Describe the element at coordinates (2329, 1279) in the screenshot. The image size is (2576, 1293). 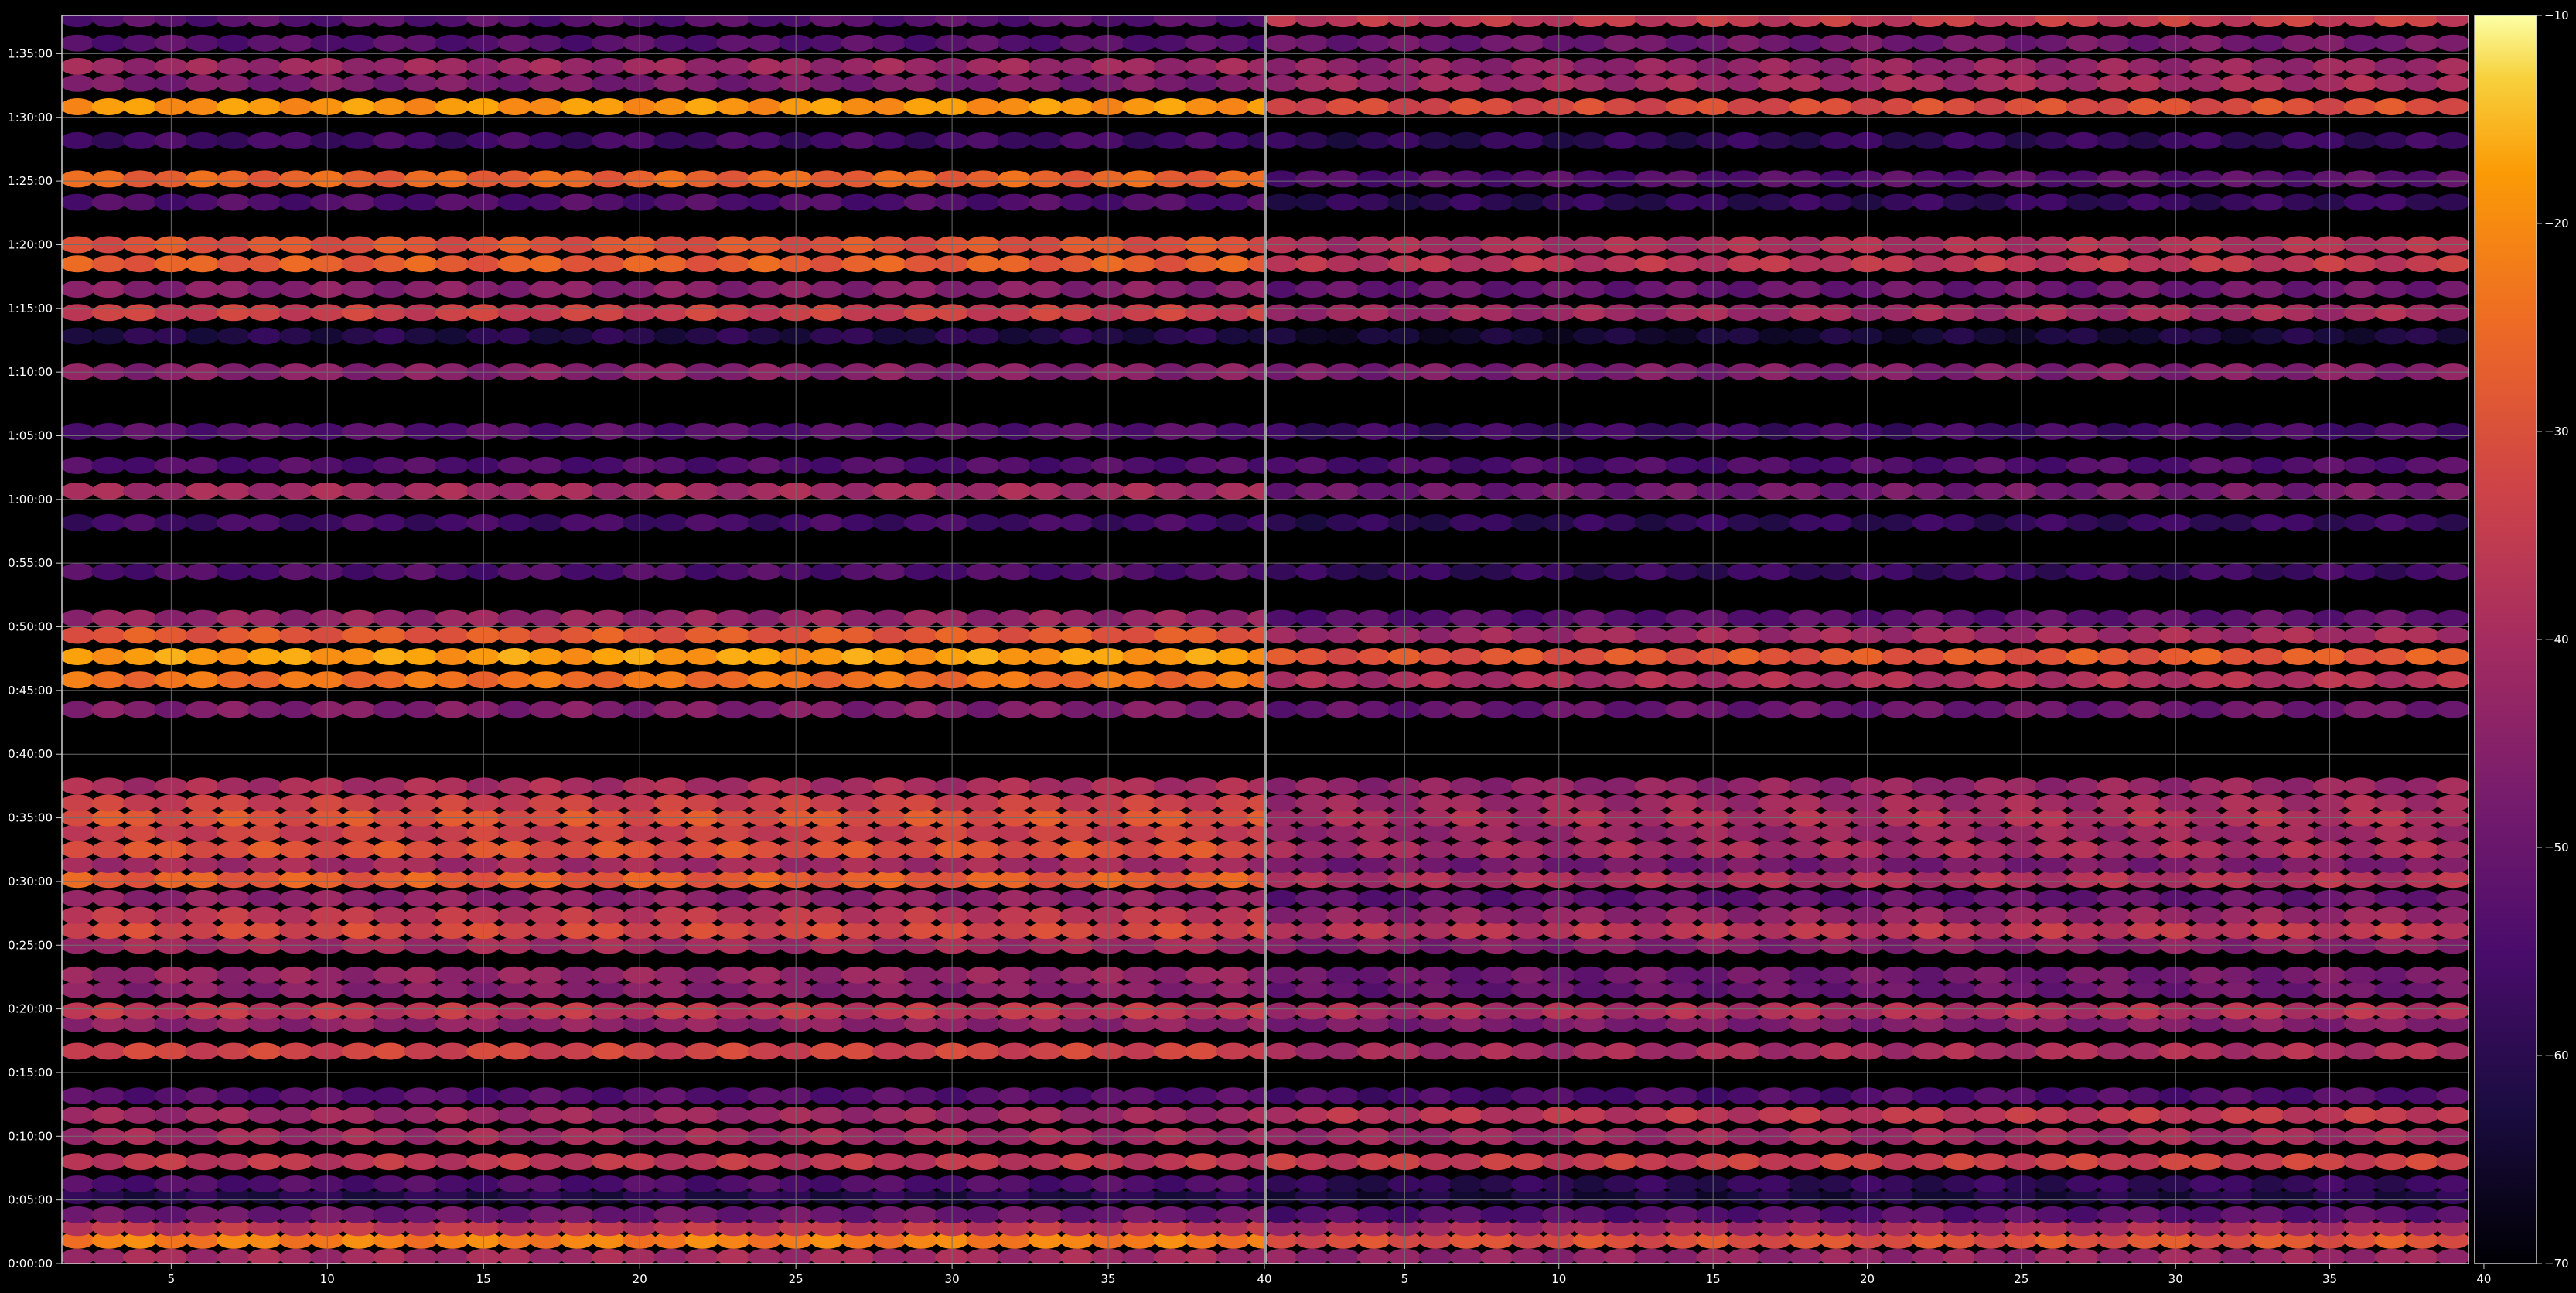
I see `x-tick-label: 35` at that location.